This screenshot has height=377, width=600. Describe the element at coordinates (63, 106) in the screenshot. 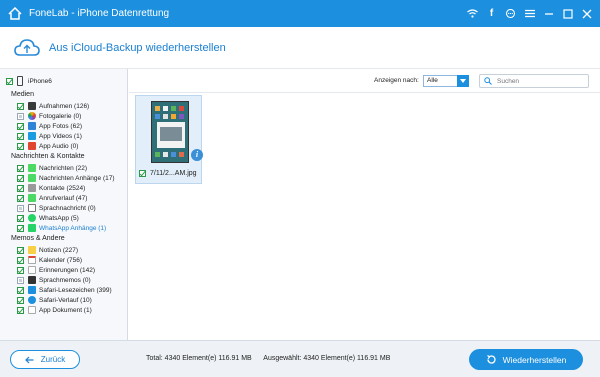

I see `sidebar-item-aufnahmen: Aufnahmen (126)` at that location.